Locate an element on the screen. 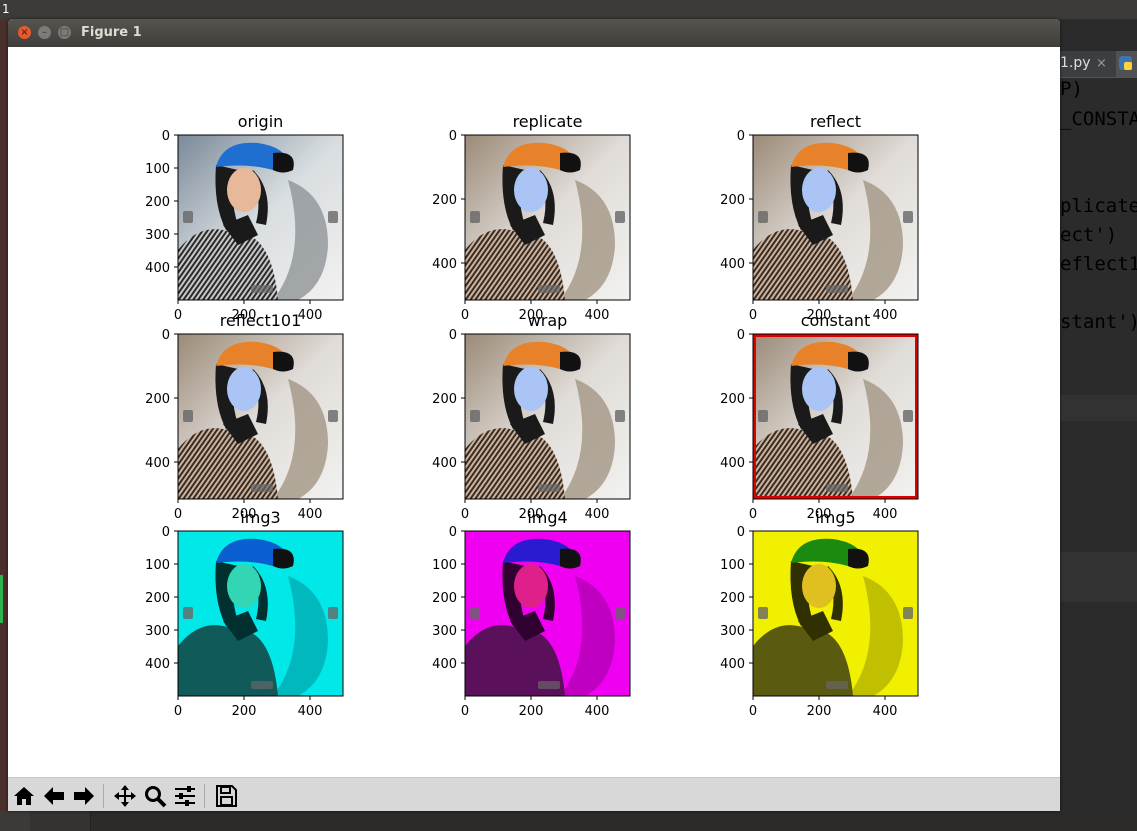 Image resolution: width=1137 pixels, height=831 pixels. window-maximize-button: □ is located at coordinates (64, 32).